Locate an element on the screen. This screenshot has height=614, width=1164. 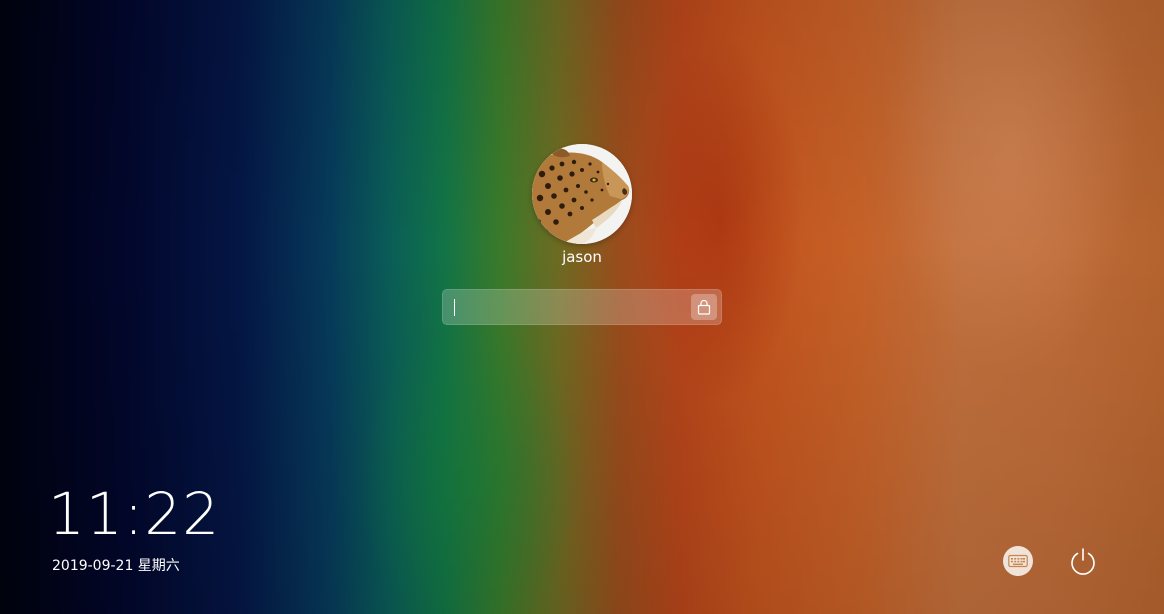
password-field is located at coordinates (582, 307).